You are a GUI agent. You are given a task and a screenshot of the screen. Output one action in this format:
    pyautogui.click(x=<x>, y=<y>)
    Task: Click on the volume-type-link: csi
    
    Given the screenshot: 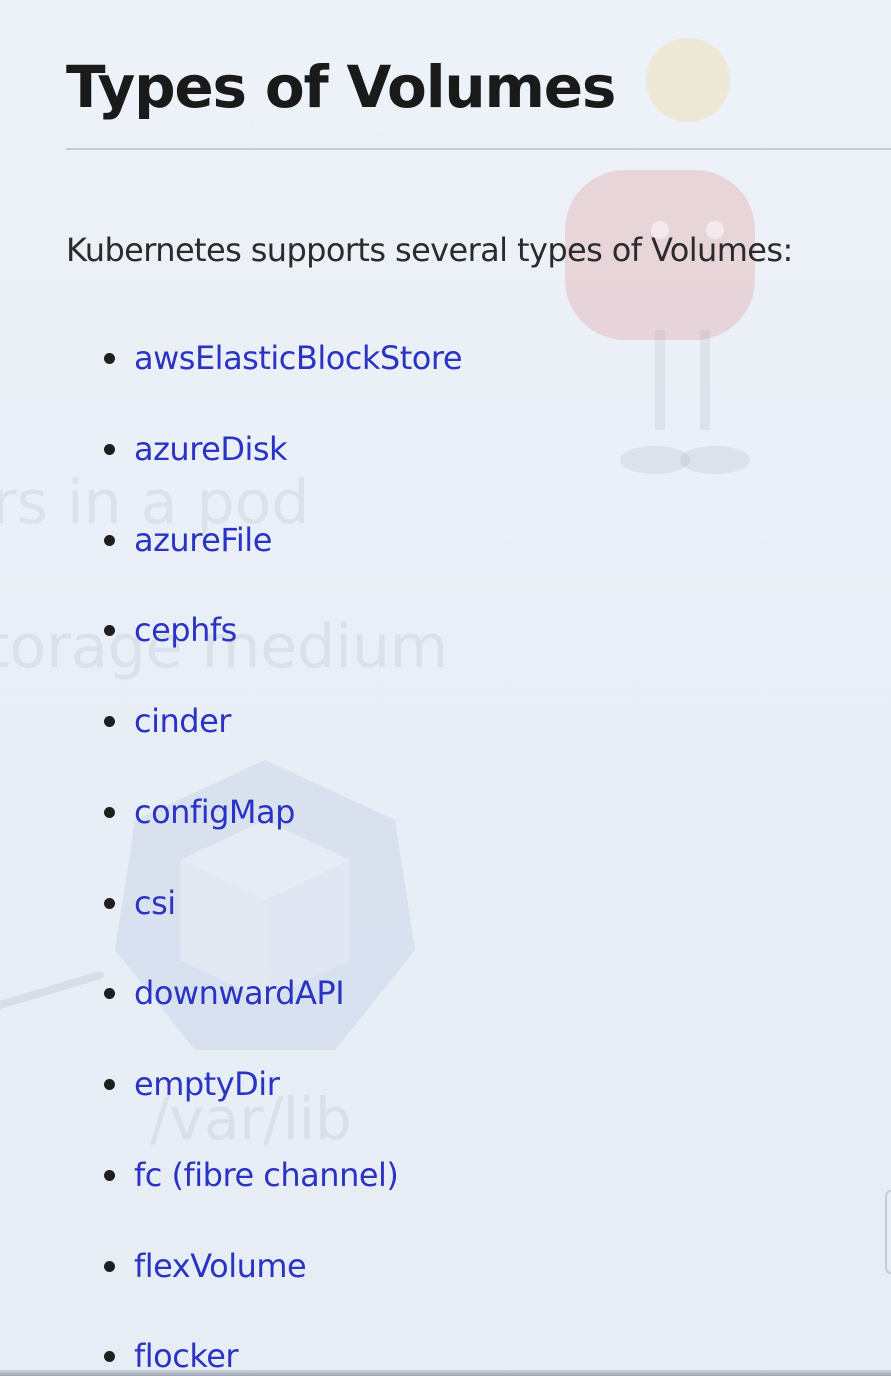 What is the action you would take?
    pyautogui.click(x=155, y=903)
    